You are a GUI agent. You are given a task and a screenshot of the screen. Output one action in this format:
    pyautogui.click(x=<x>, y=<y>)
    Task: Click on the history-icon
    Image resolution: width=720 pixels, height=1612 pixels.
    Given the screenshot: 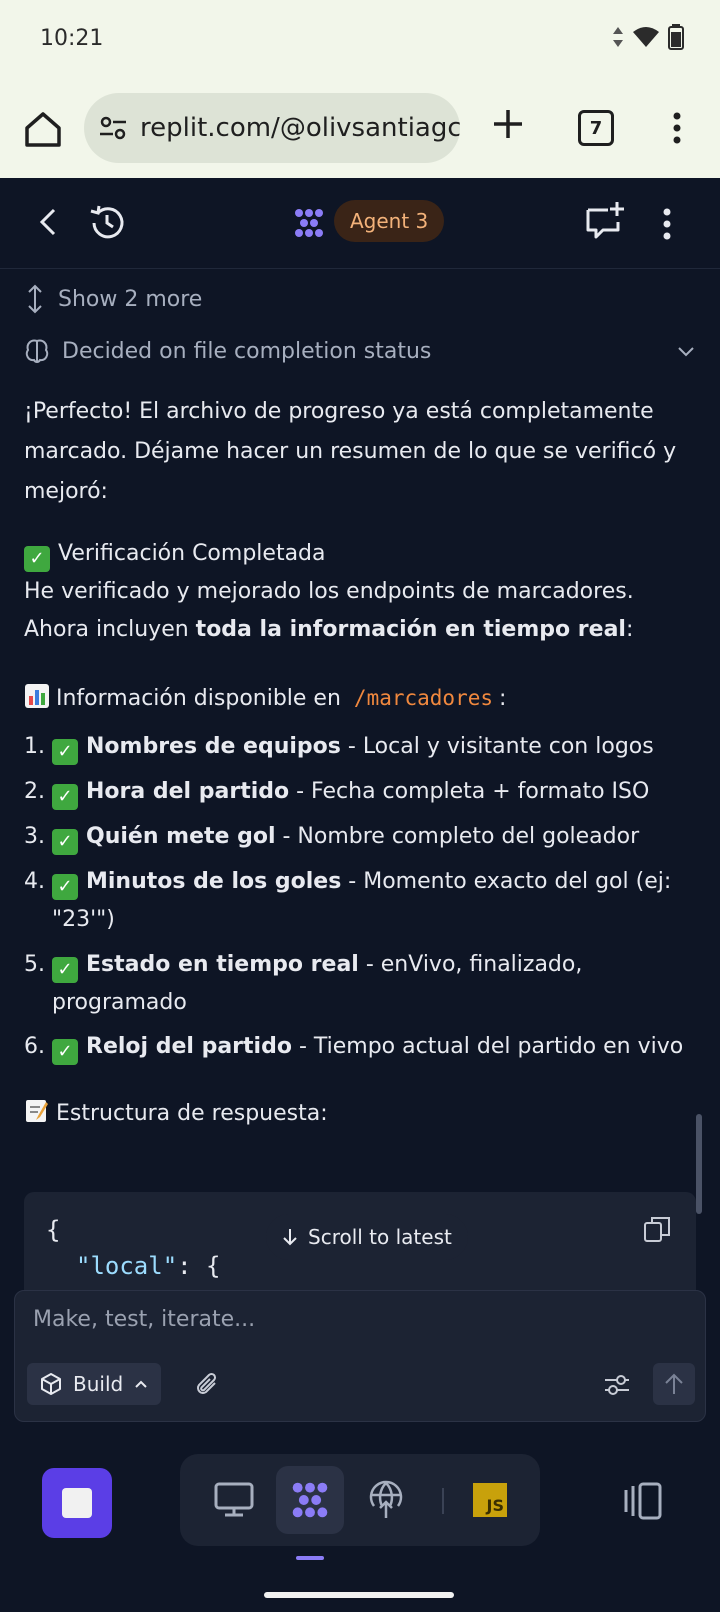 What is the action you would take?
    pyautogui.click(x=107, y=223)
    